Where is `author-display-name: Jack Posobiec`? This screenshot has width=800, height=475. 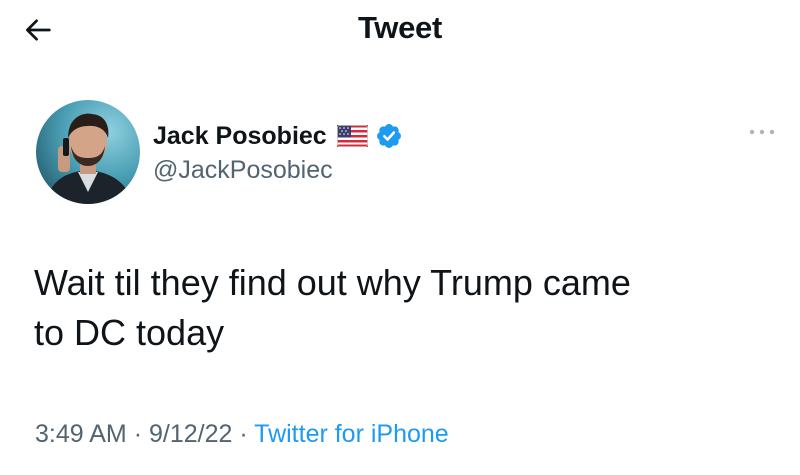 author-display-name: Jack Posobiec is located at coordinates (240, 136).